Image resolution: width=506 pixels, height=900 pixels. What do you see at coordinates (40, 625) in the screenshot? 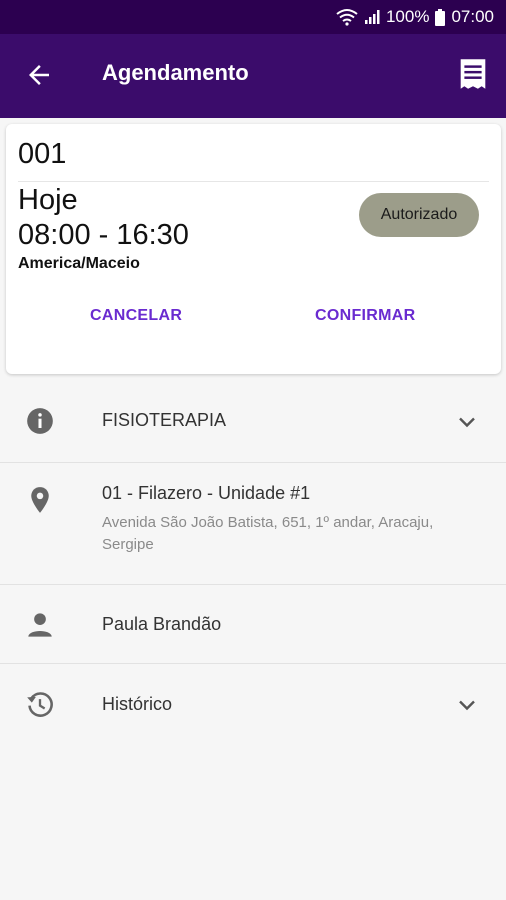
I see `person-icon` at bounding box center [40, 625].